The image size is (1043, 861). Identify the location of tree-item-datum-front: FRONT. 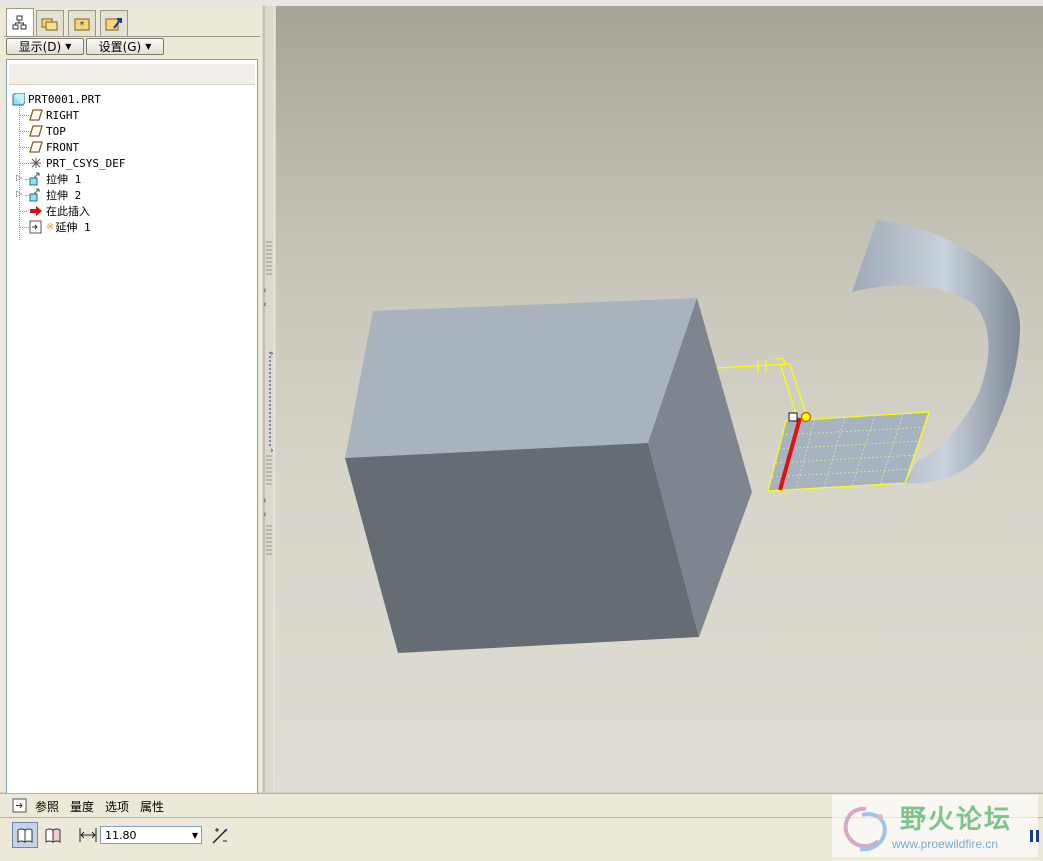
(54, 147).